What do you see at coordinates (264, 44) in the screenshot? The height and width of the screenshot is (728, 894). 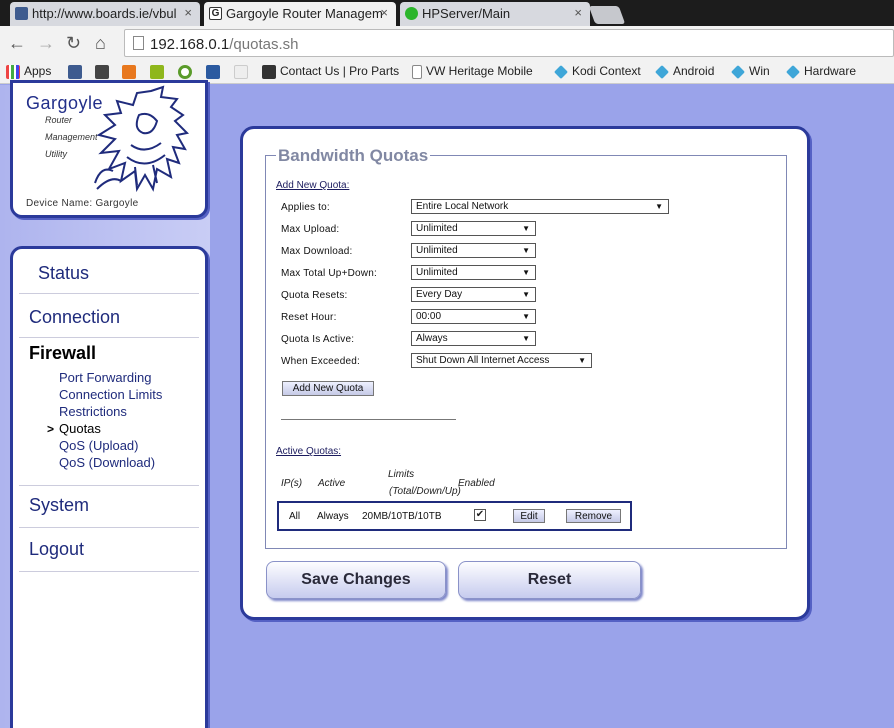 I see `url-path: /quotas.sh` at bounding box center [264, 44].